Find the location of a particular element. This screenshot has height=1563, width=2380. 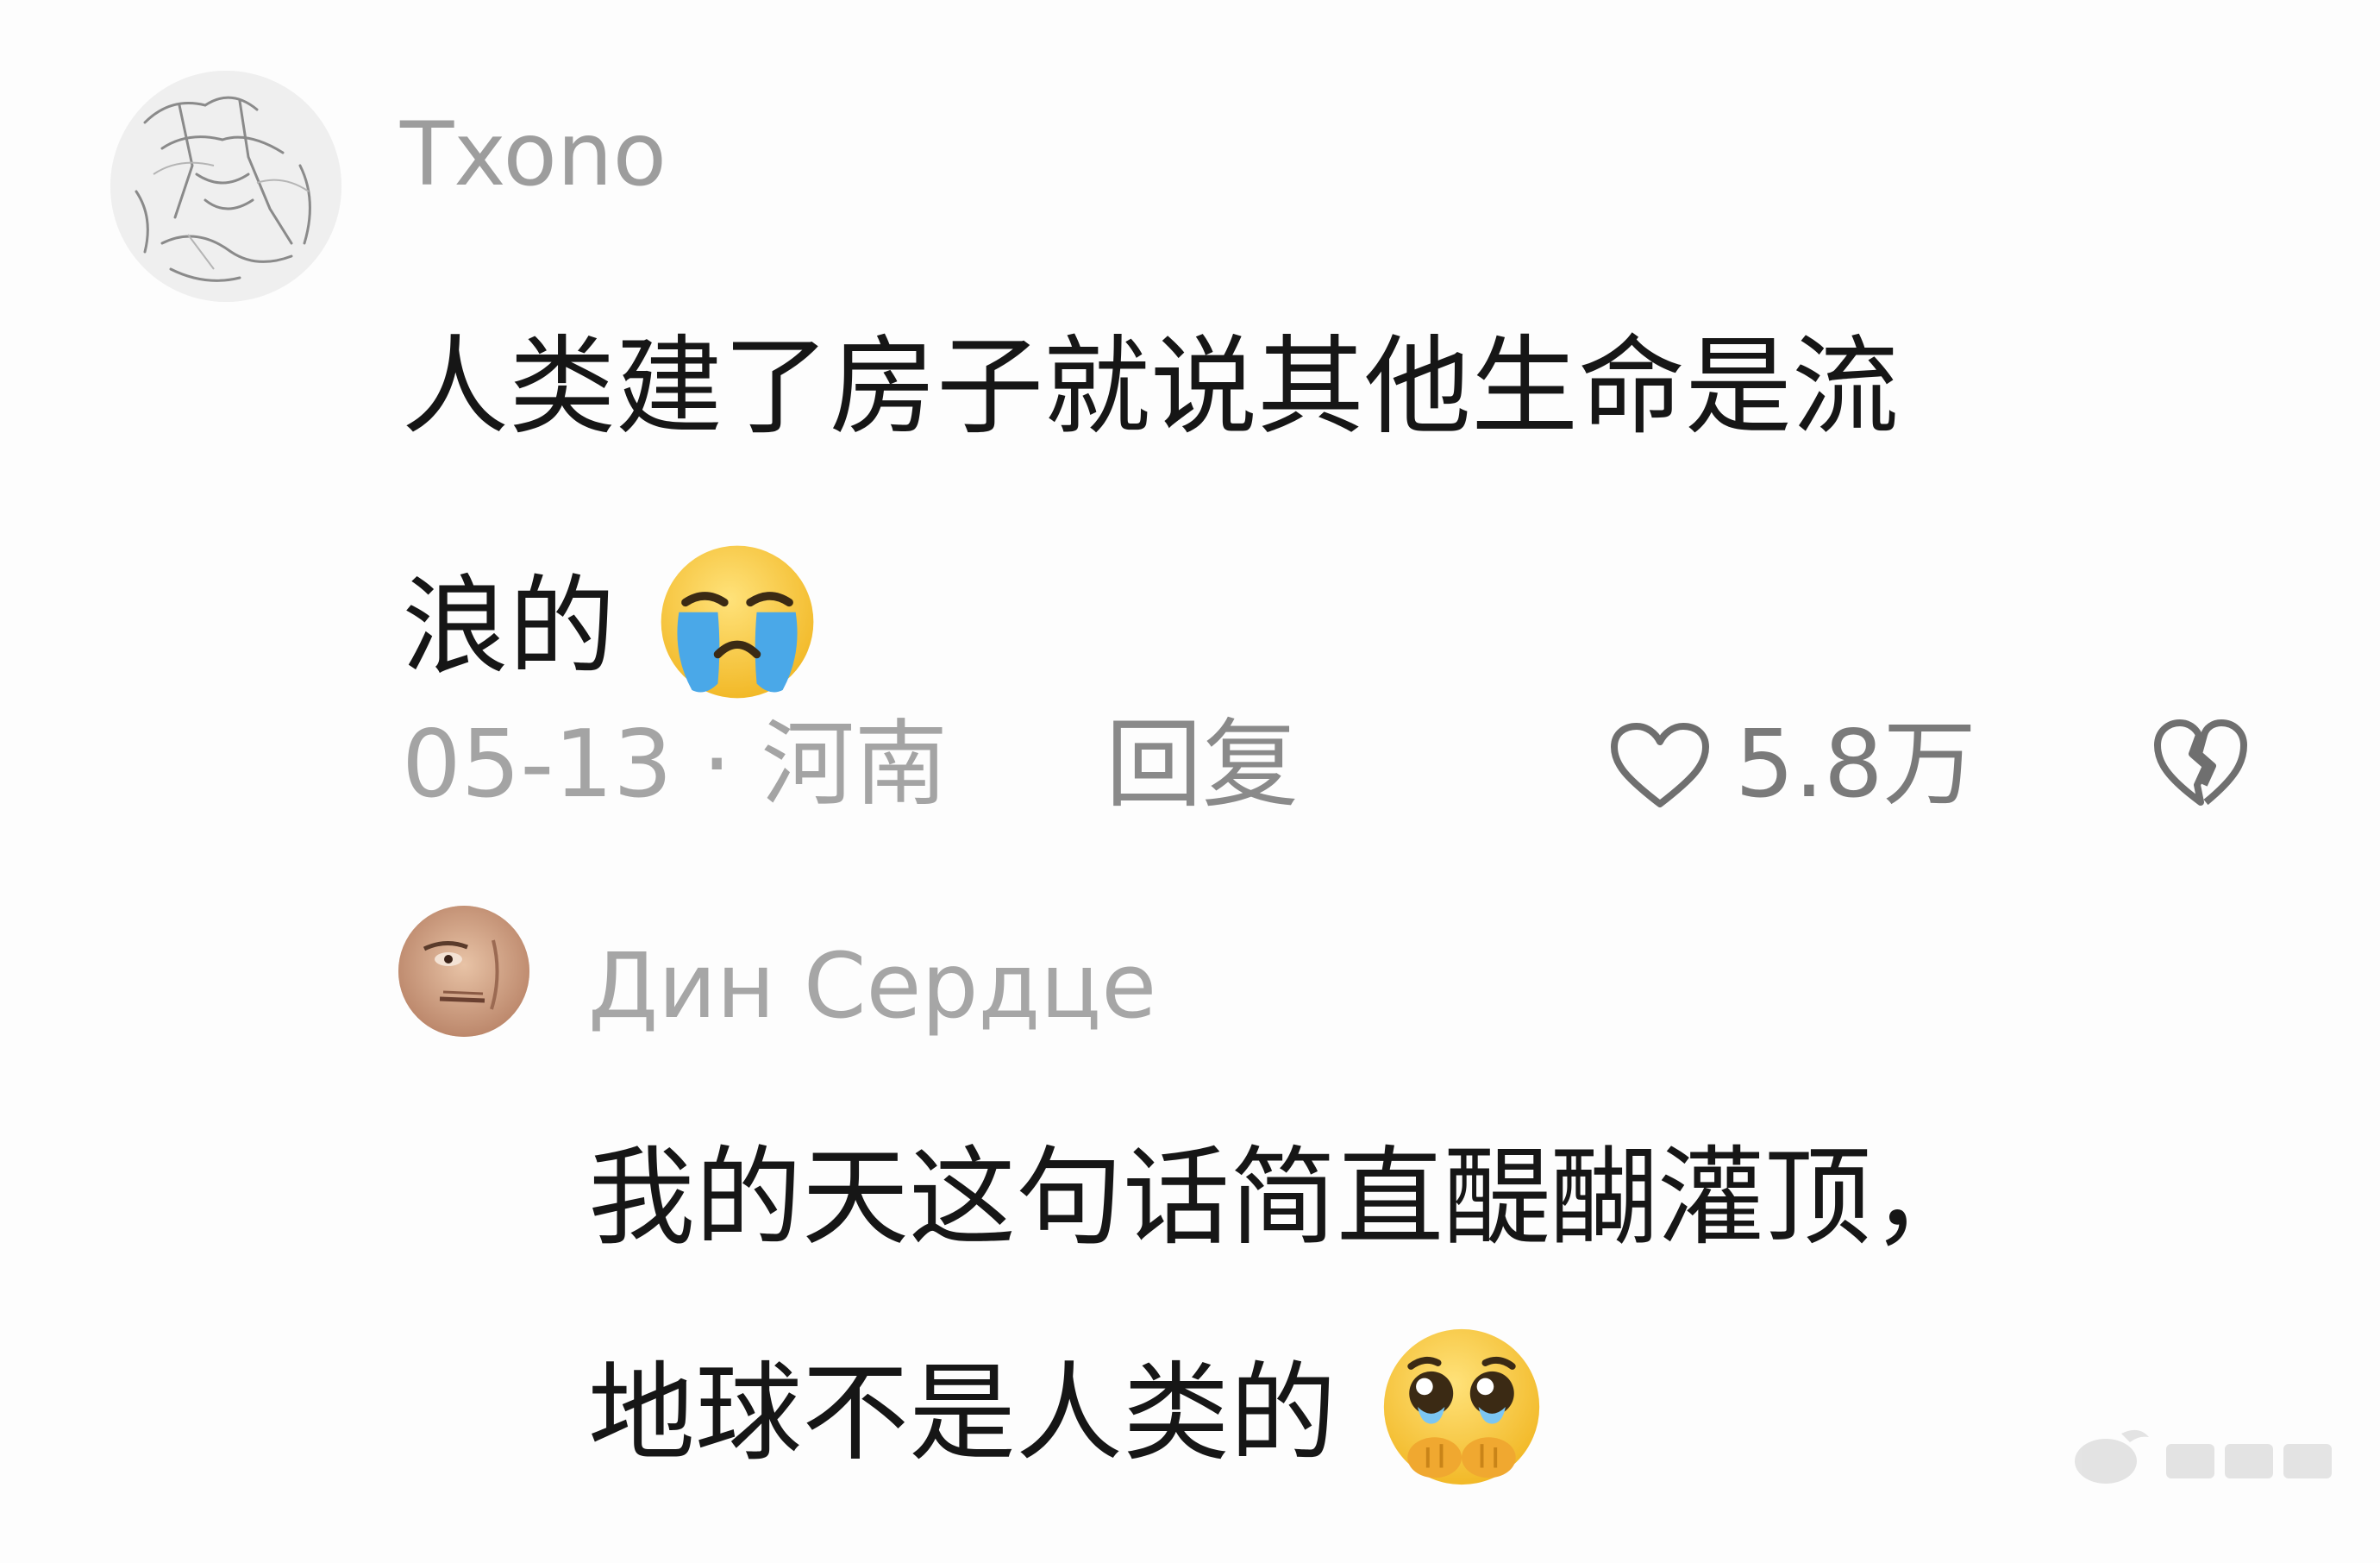

broken-heart-icon is located at coordinates (2201, 763).